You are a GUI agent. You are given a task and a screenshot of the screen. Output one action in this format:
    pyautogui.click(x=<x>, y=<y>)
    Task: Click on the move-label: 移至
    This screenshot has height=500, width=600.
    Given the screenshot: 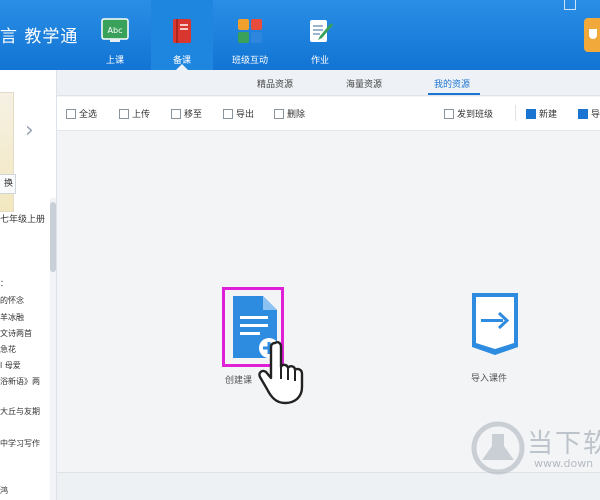 What is the action you would take?
    pyautogui.click(x=193, y=115)
    